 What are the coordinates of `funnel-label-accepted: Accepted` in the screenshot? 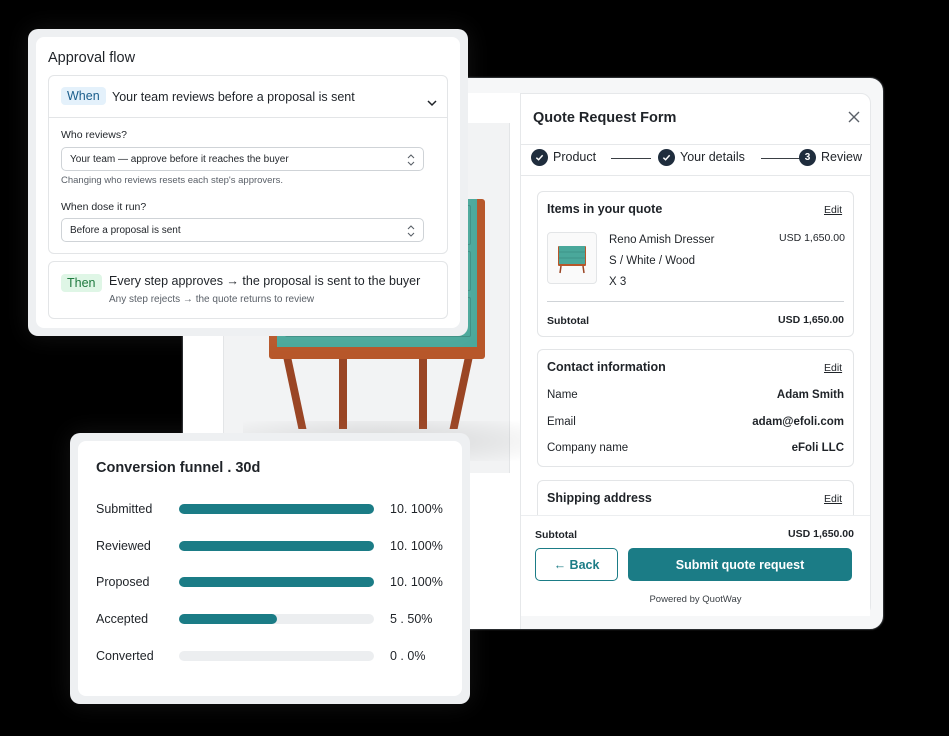 It's located at (122, 619).